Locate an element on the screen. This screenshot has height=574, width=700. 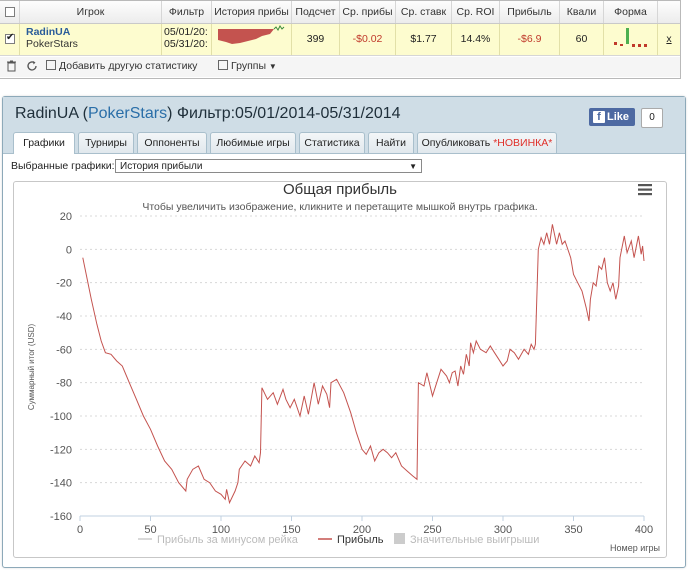
chart-select: История прибыли ▼ is located at coordinates (268, 166).